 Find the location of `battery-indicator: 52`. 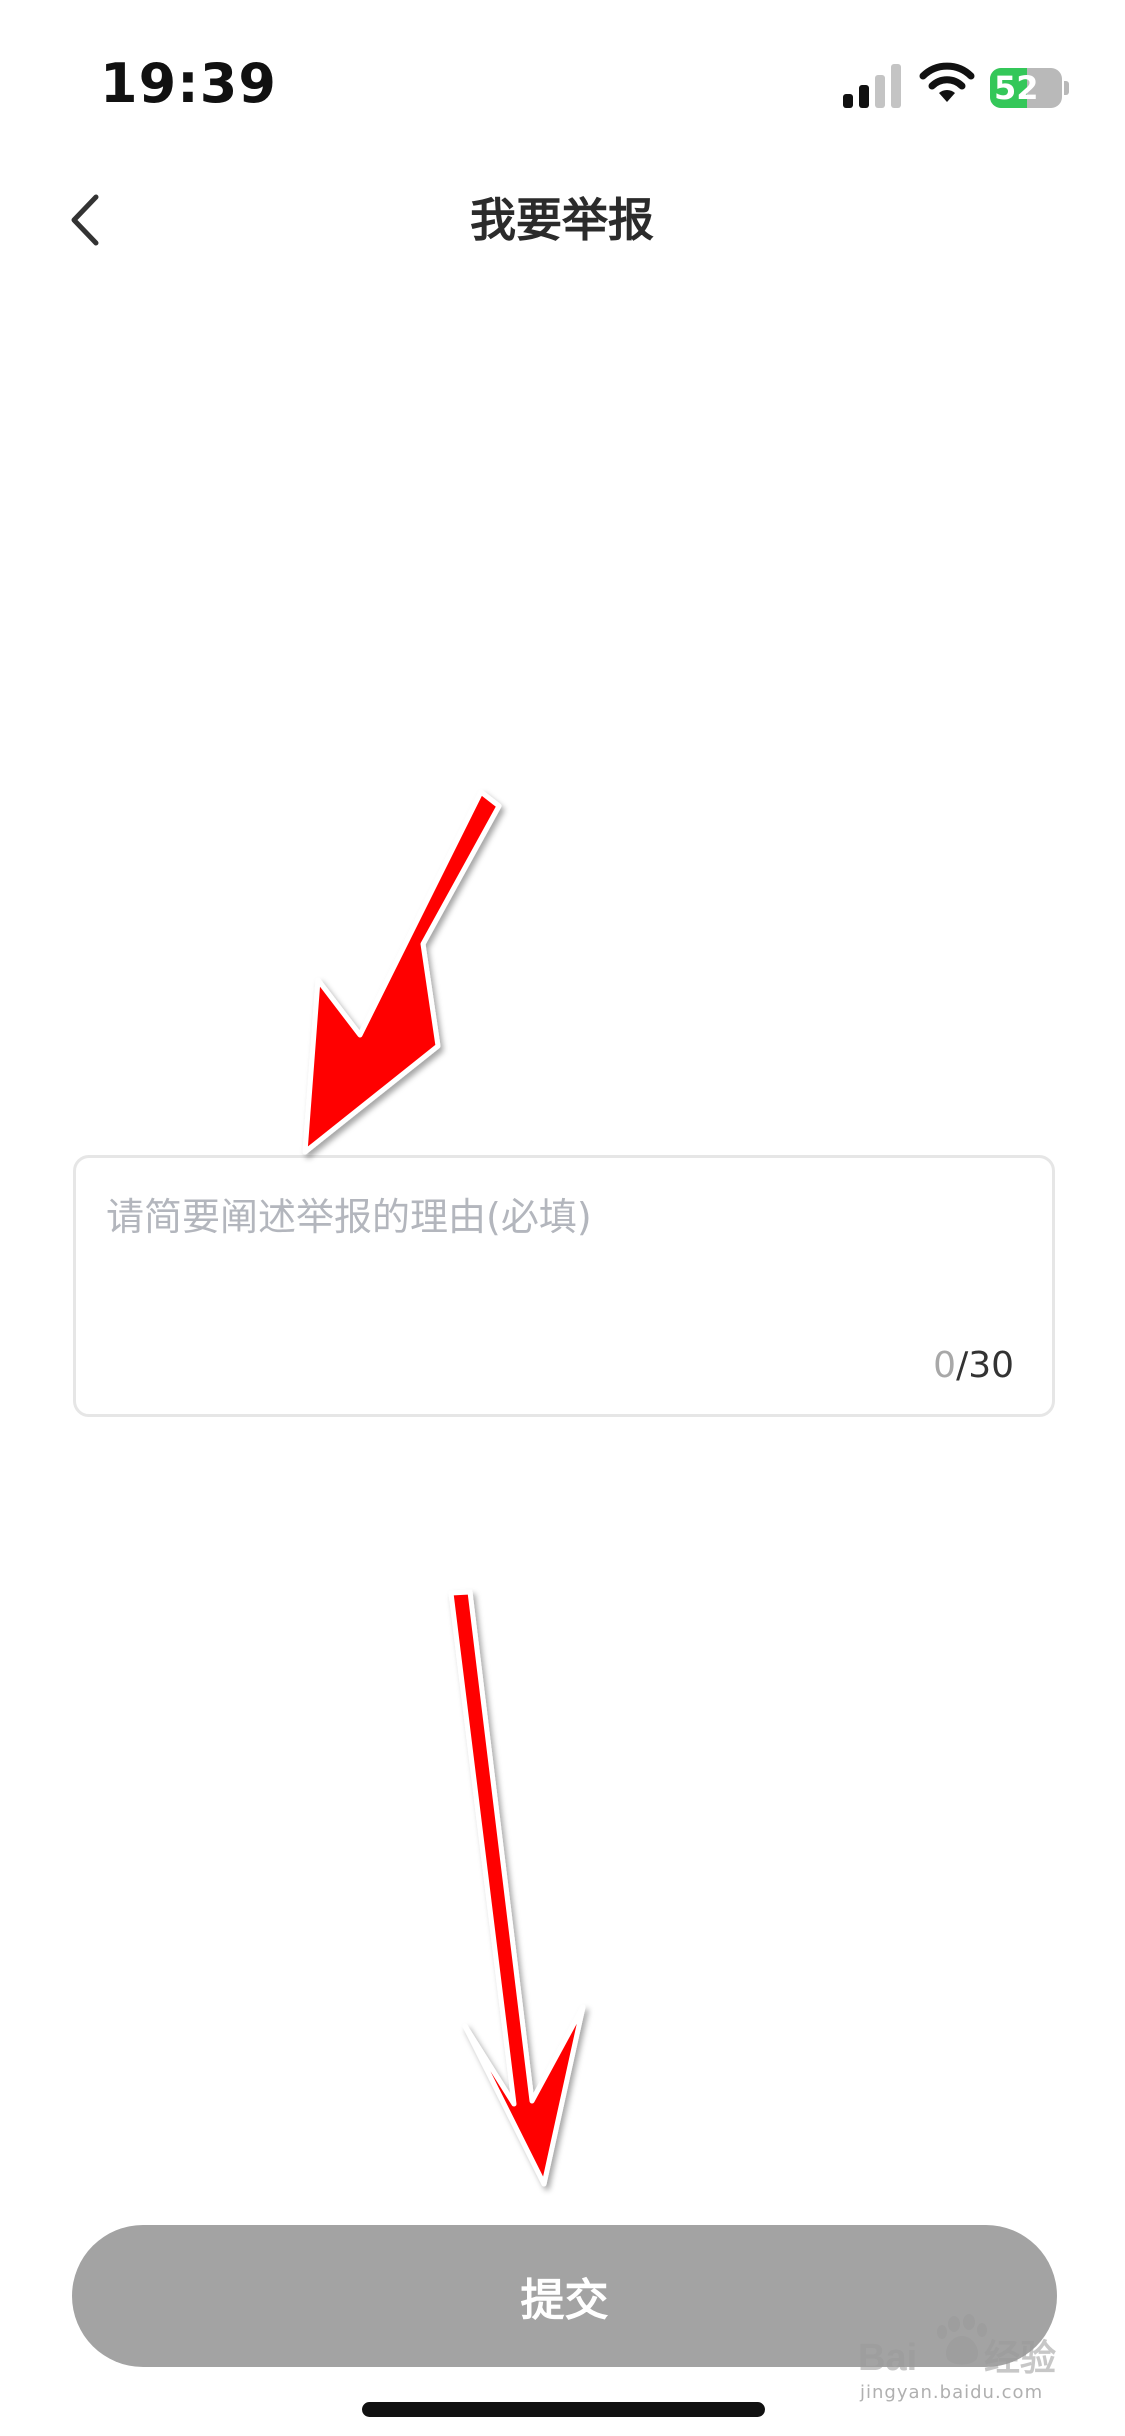

battery-indicator: 52 is located at coordinates (1030, 88).